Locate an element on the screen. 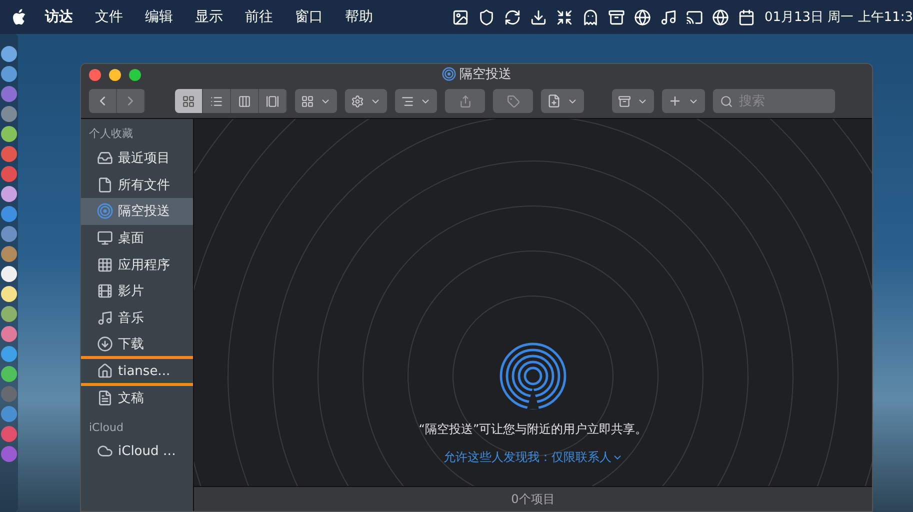 This screenshot has width=913, height=512. action-button is located at coordinates (366, 101).